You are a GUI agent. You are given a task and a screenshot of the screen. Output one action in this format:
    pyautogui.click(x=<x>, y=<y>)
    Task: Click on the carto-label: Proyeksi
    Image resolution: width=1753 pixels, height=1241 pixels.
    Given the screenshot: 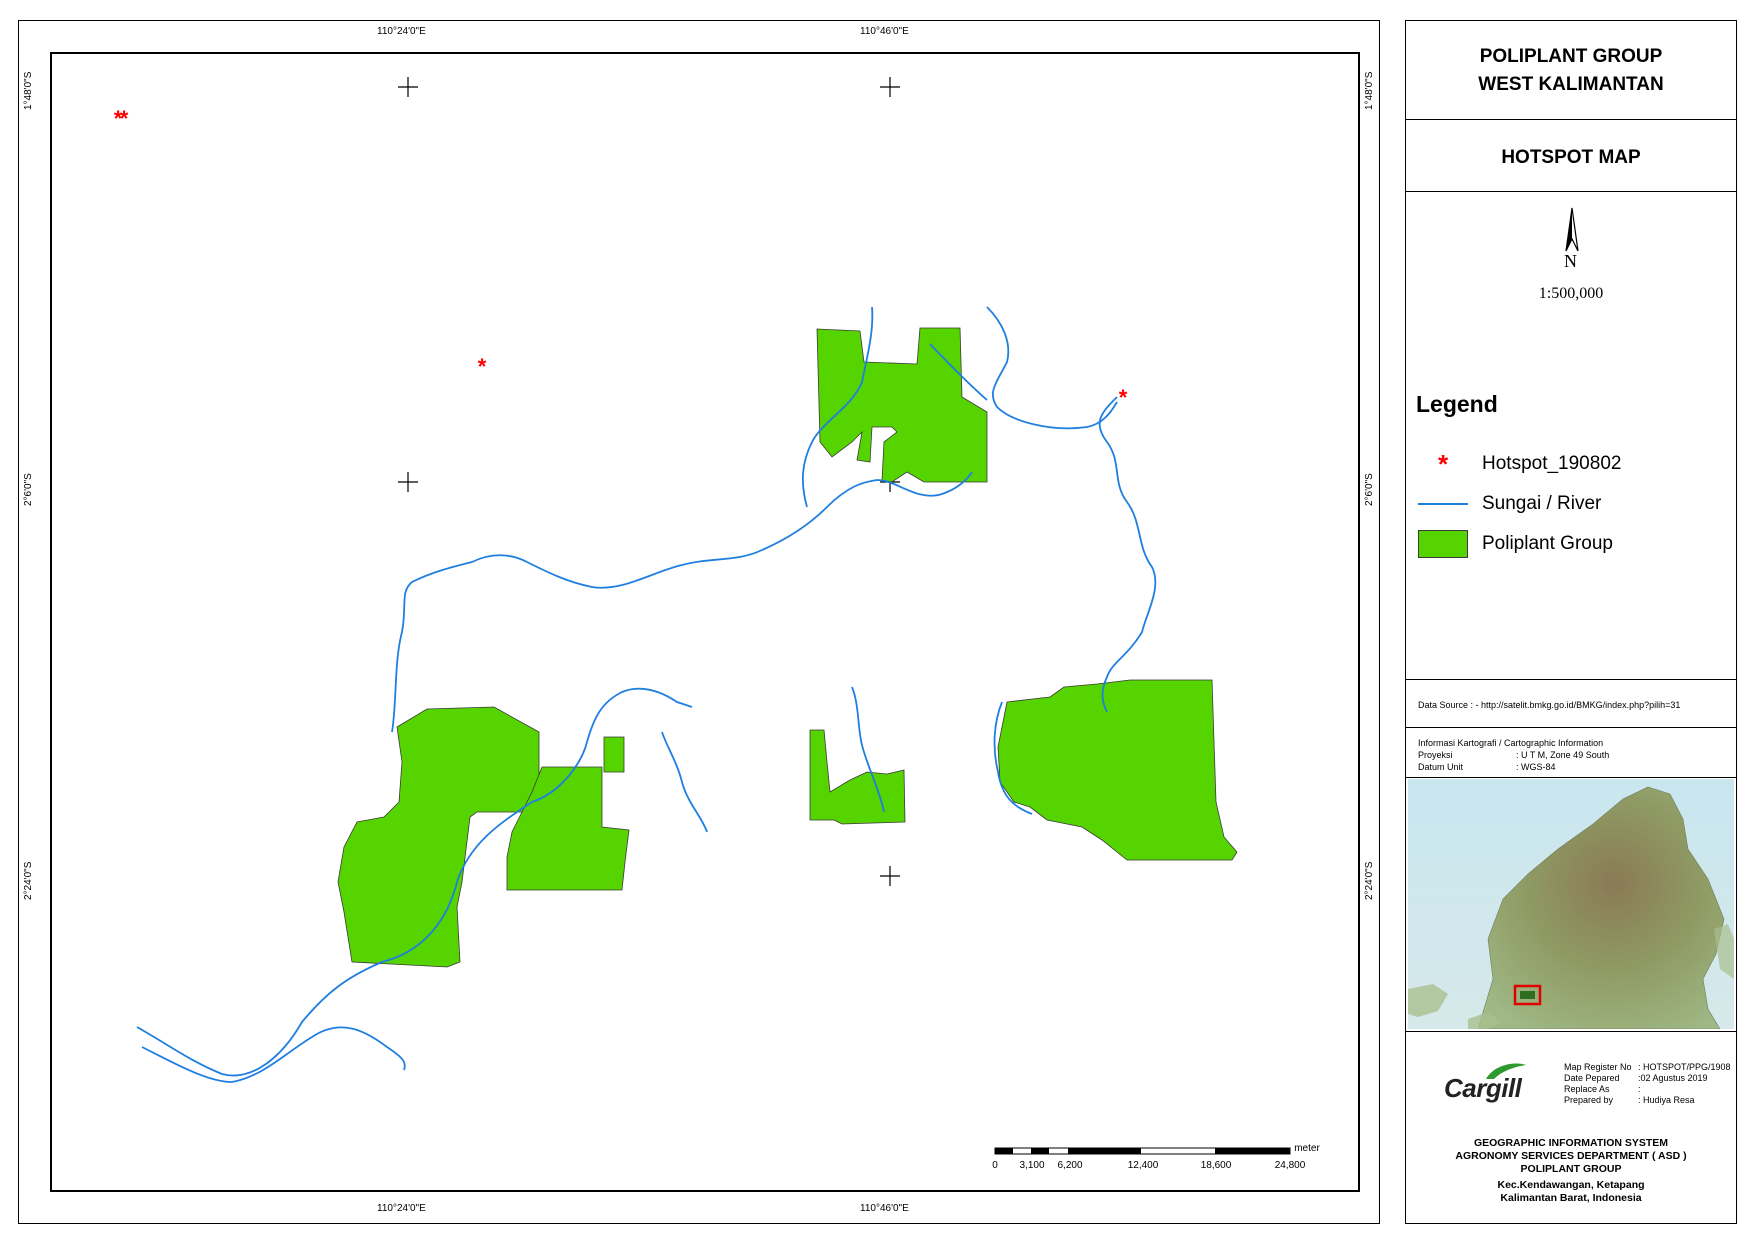 What is the action you would take?
    pyautogui.click(x=1435, y=755)
    